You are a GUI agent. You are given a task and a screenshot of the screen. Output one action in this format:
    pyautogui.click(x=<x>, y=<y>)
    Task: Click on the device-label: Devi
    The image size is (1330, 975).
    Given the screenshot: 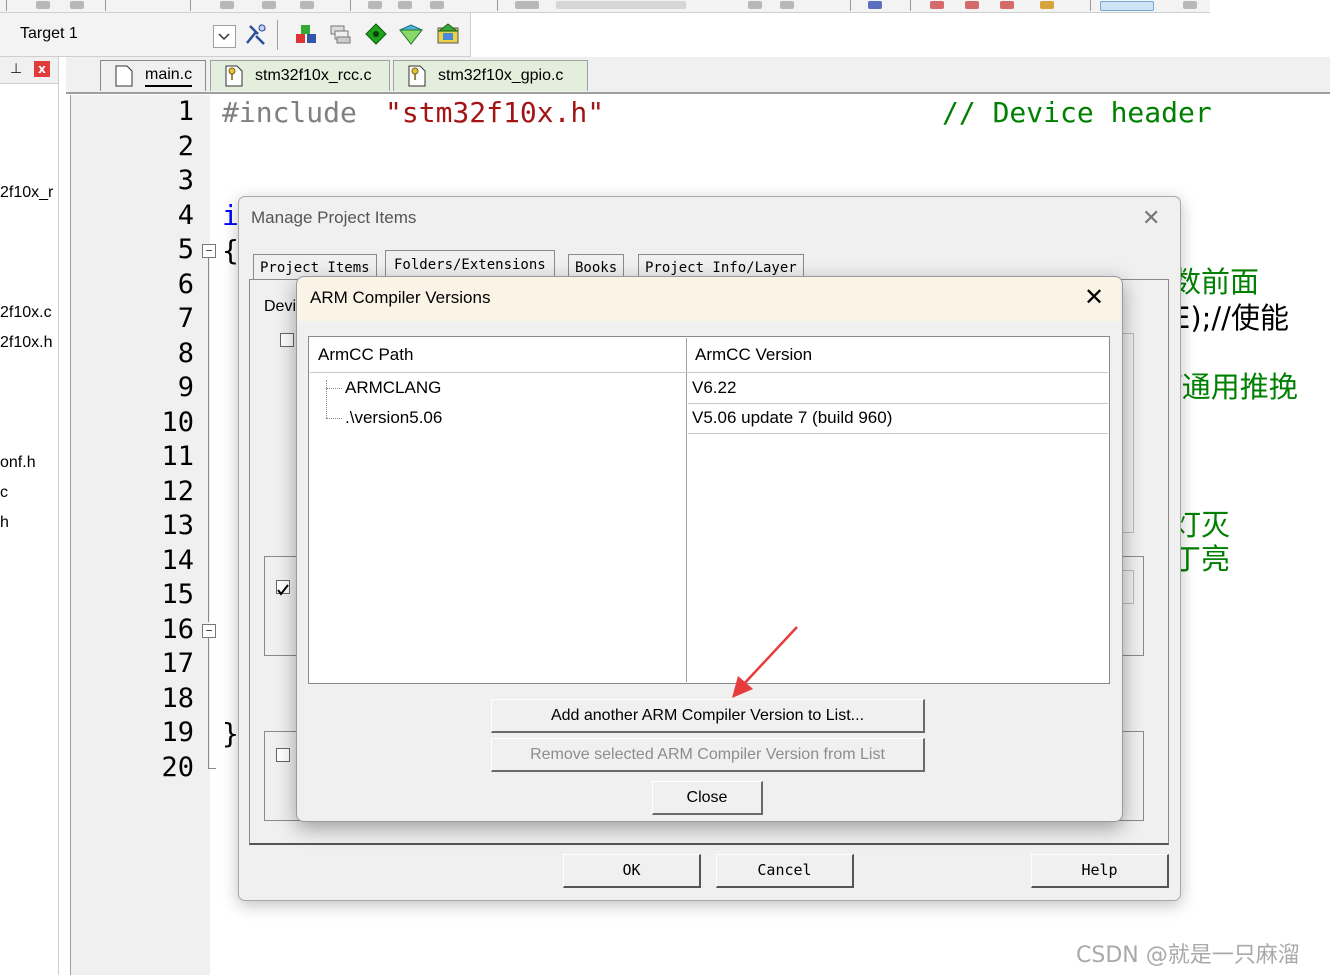 What is the action you would take?
    pyautogui.click(x=280, y=306)
    